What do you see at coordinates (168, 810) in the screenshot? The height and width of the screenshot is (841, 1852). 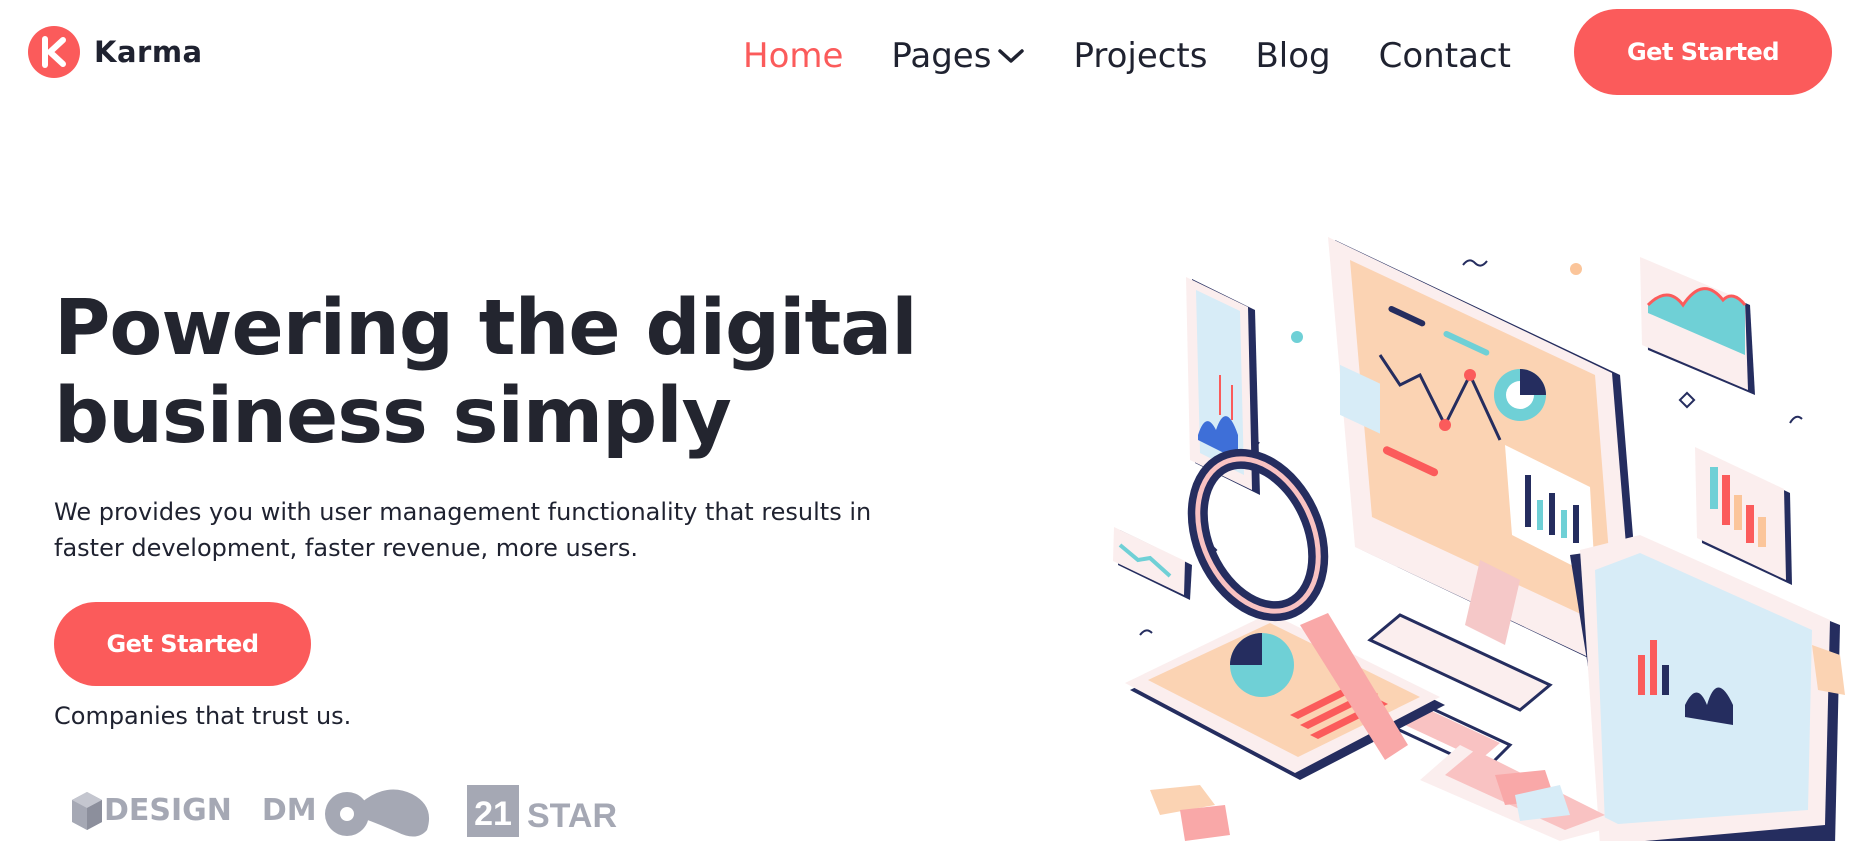 I see `brand-design-label: DESIGN` at bounding box center [168, 810].